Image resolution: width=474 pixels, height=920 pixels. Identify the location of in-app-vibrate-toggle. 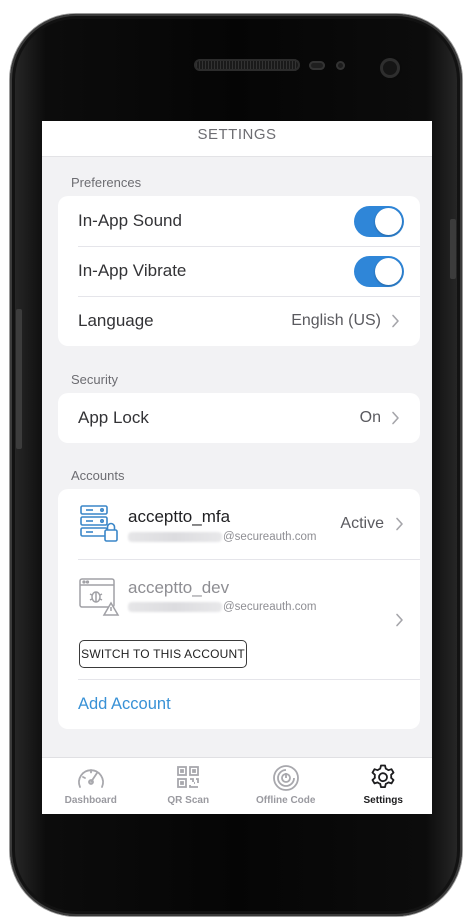
(379, 271).